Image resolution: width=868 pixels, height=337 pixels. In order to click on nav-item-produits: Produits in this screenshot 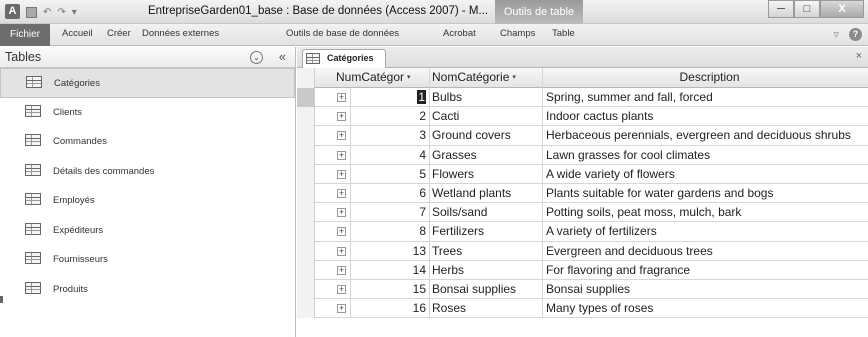, I will do `click(147, 290)`.